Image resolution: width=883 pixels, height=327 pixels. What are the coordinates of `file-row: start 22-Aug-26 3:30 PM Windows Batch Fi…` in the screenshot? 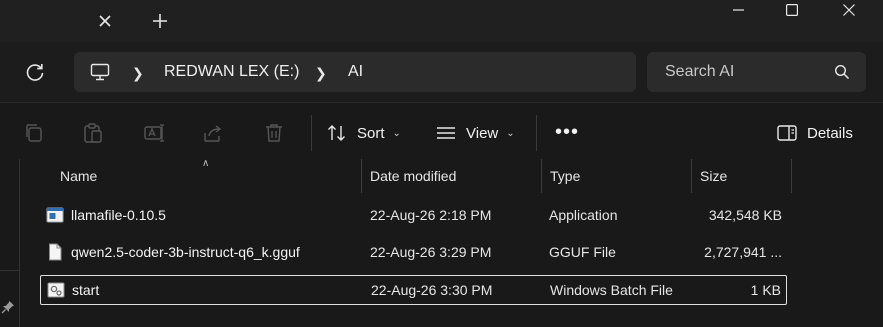 It's located at (413, 290).